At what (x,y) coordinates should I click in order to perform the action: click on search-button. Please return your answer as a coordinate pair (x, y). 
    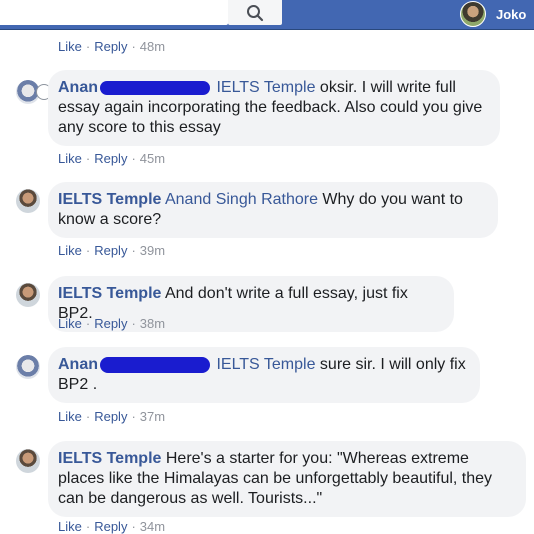
    Looking at the image, I should click on (255, 12).